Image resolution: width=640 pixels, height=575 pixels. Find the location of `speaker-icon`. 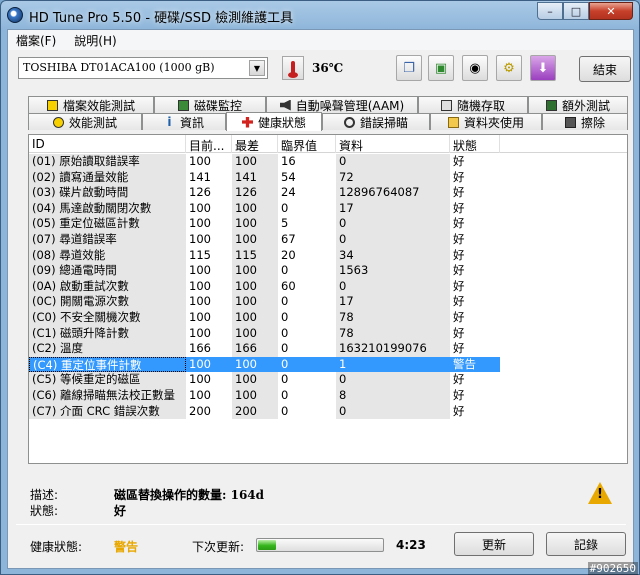

speaker-icon is located at coordinates (285, 105).